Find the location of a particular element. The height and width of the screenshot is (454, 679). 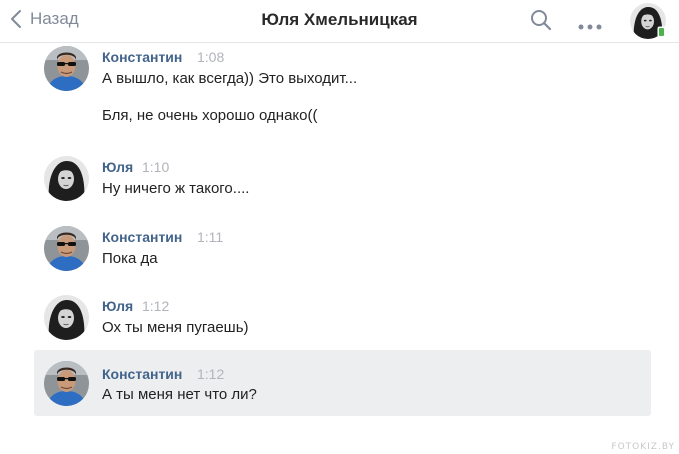

more-icon is located at coordinates (590, 27).